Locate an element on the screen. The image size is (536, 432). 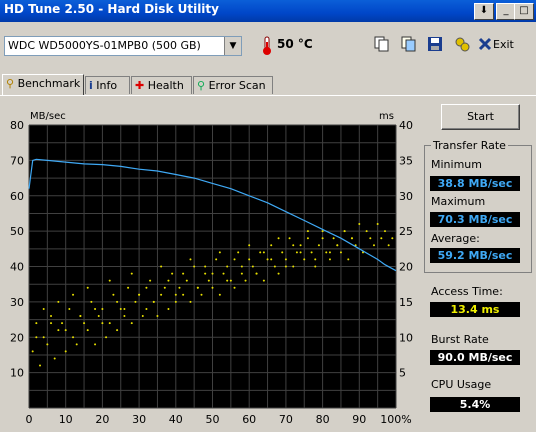
chevron-down-icon: ▼ is located at coordinates (232, 46).